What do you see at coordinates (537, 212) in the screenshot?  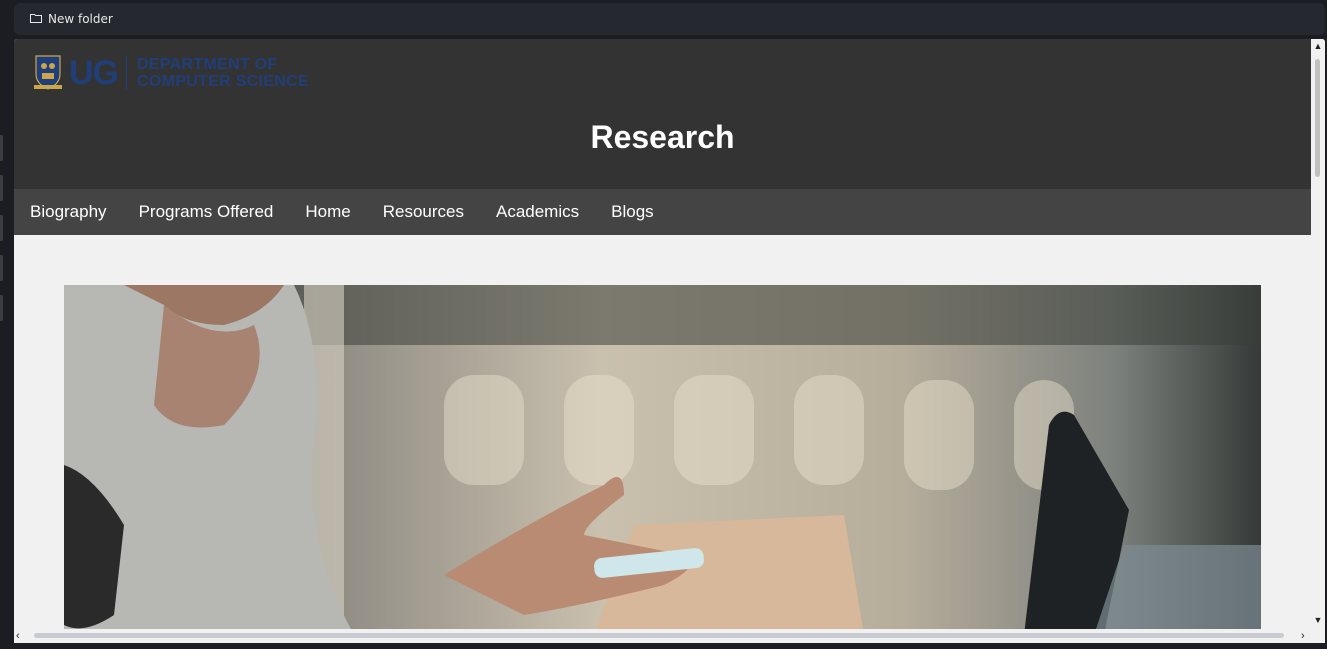 I see `nav-academics: Academics` at bounding box center [537, 212].